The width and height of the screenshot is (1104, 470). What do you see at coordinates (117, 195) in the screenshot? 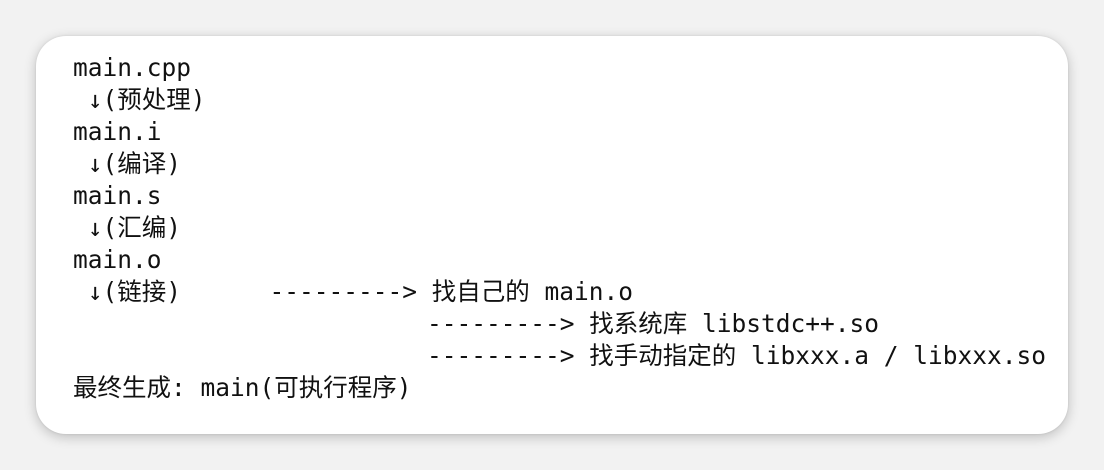
I see `code-line-assembly-file: main.s` at bounding box center [117, 195].